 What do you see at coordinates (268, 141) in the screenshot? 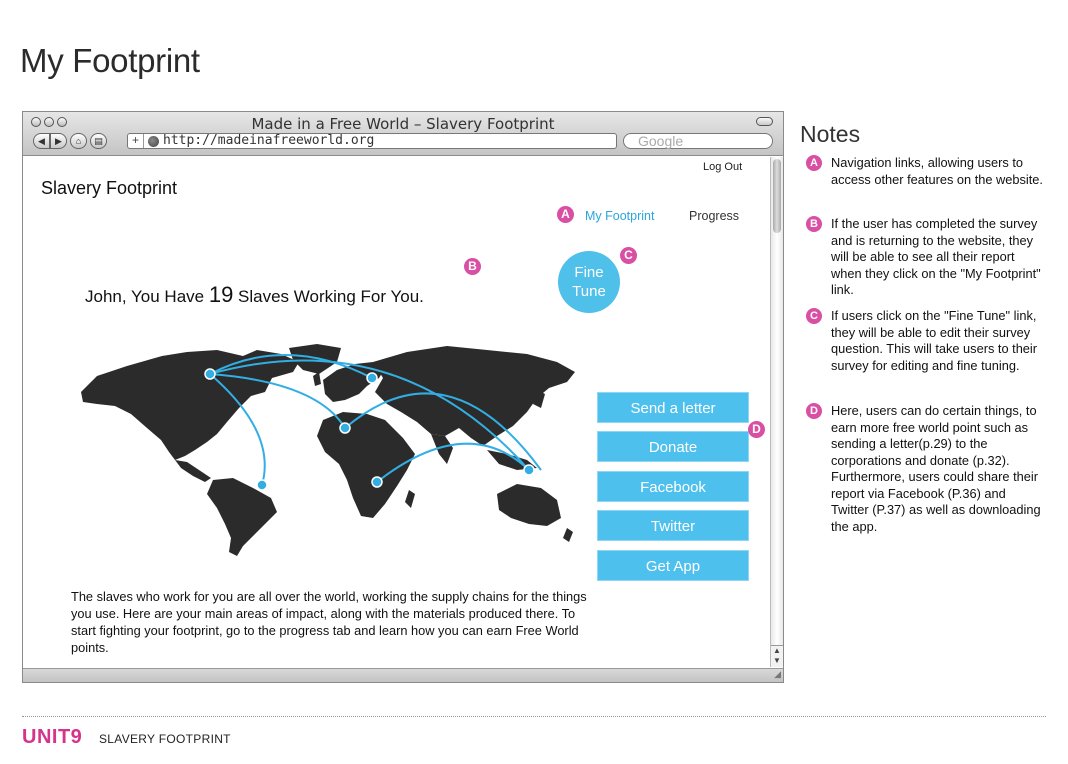
I see `url-text: http://madeinafreeworld.org` at bounding box center [268, 141].